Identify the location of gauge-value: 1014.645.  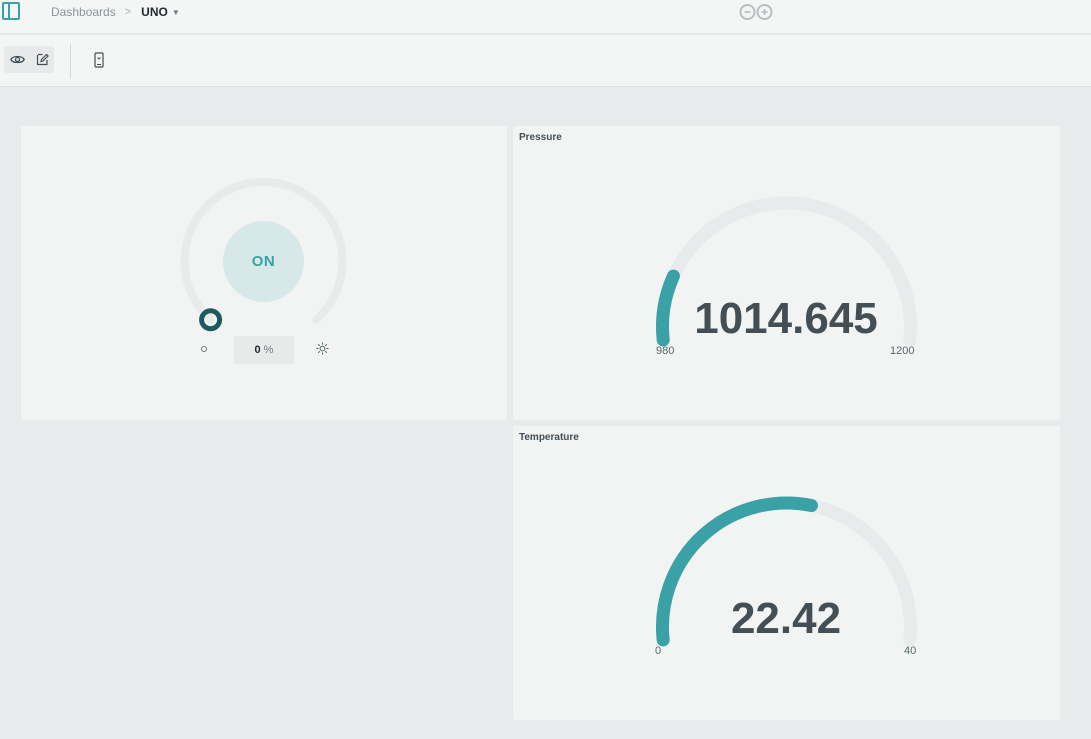
(786, 318).